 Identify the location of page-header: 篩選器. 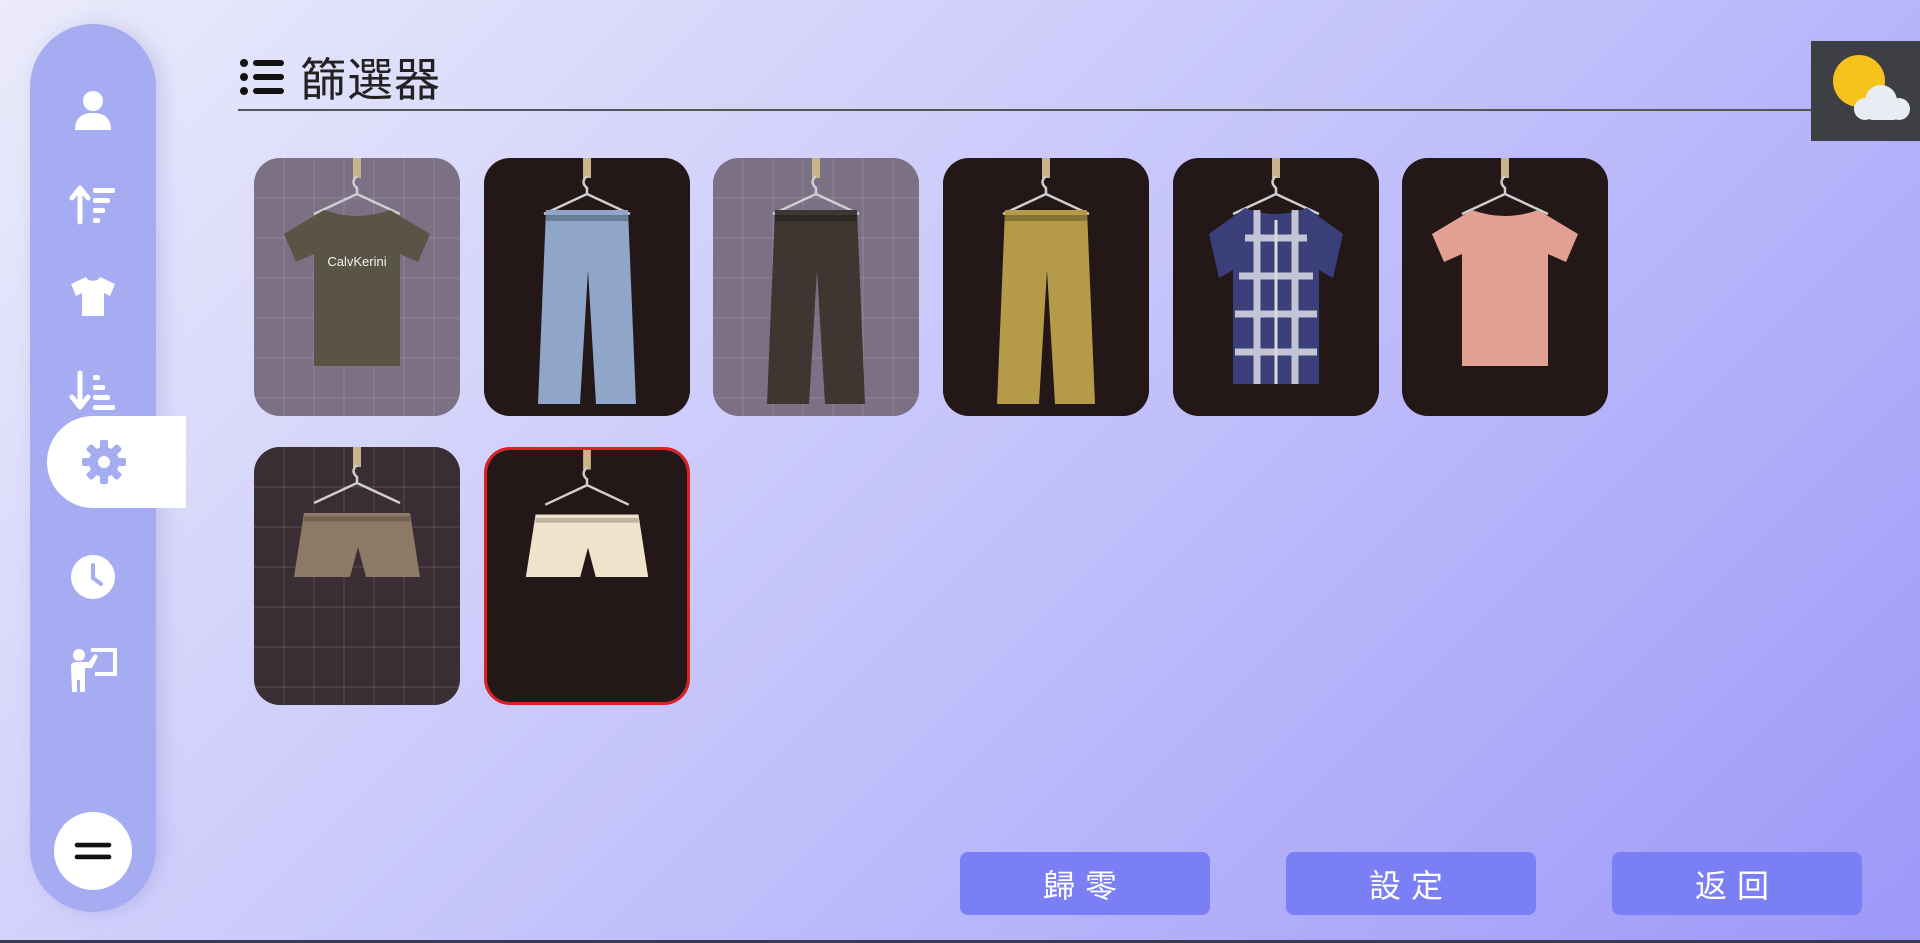
(339, 77).